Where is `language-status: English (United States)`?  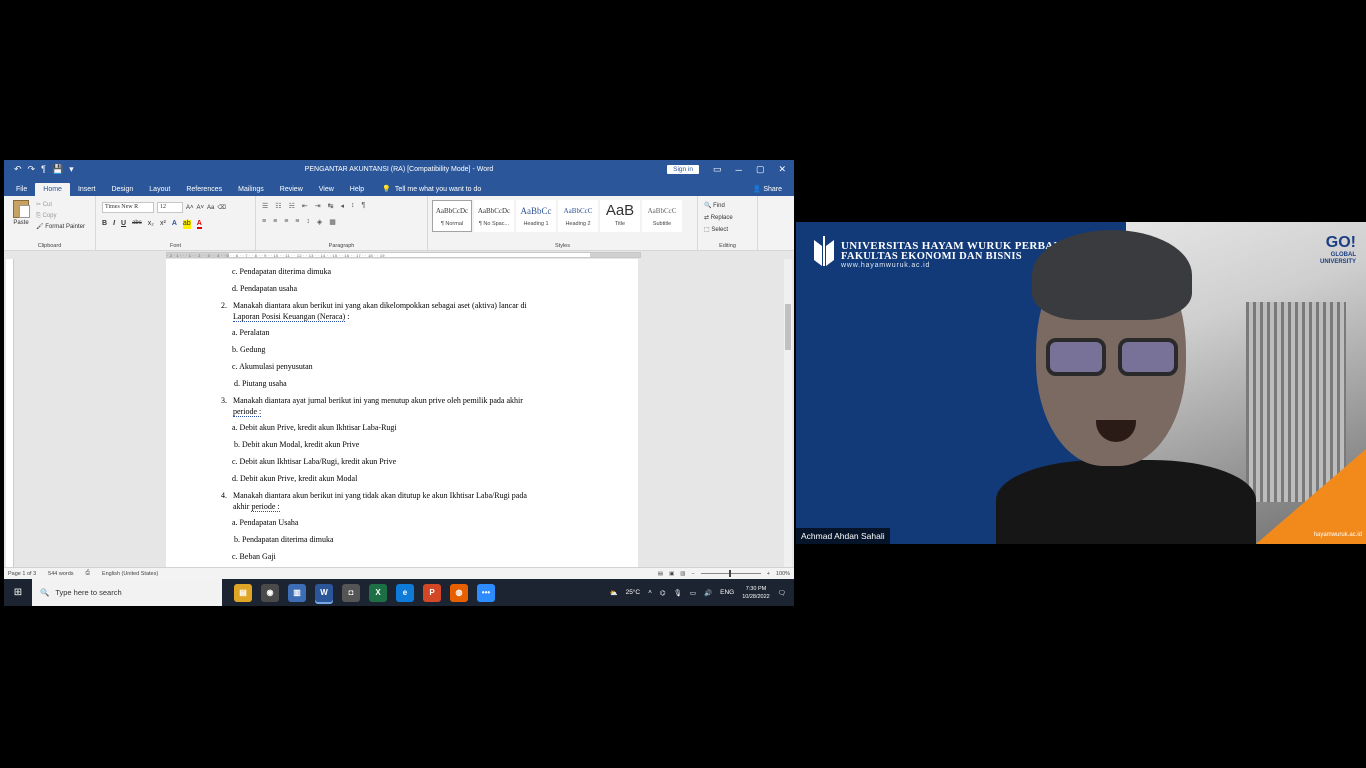
language-status: English (United States) is located at coordinates (130, 574).